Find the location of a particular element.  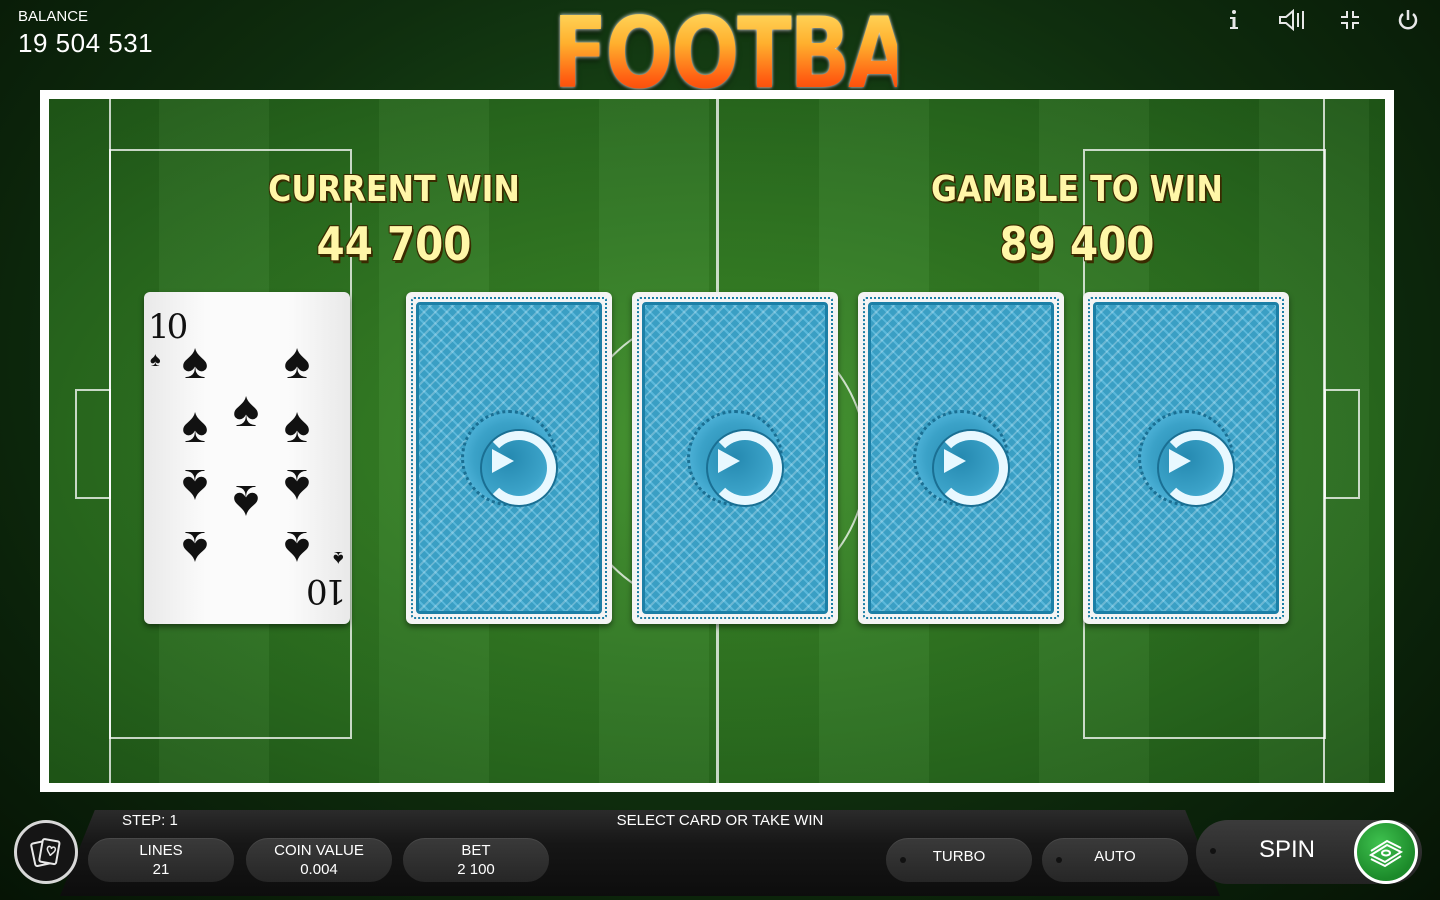

cards-icon is located at coordinates (45, 853).